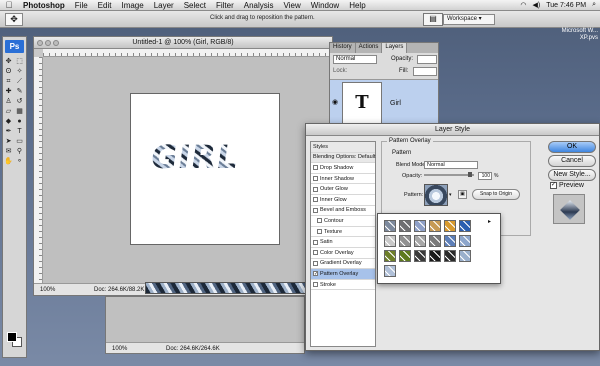 The image size is (600, 366). What do you see at coordinates (343, 158) in the screenshot?
I see `blending-options: Blending Options: Default` at bounding box center [343, 158].